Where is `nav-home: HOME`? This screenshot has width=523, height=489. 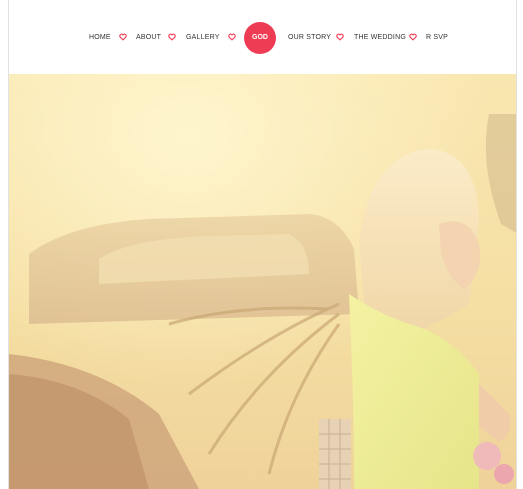
nav-home: HOME is located at coordinates (100, 37).